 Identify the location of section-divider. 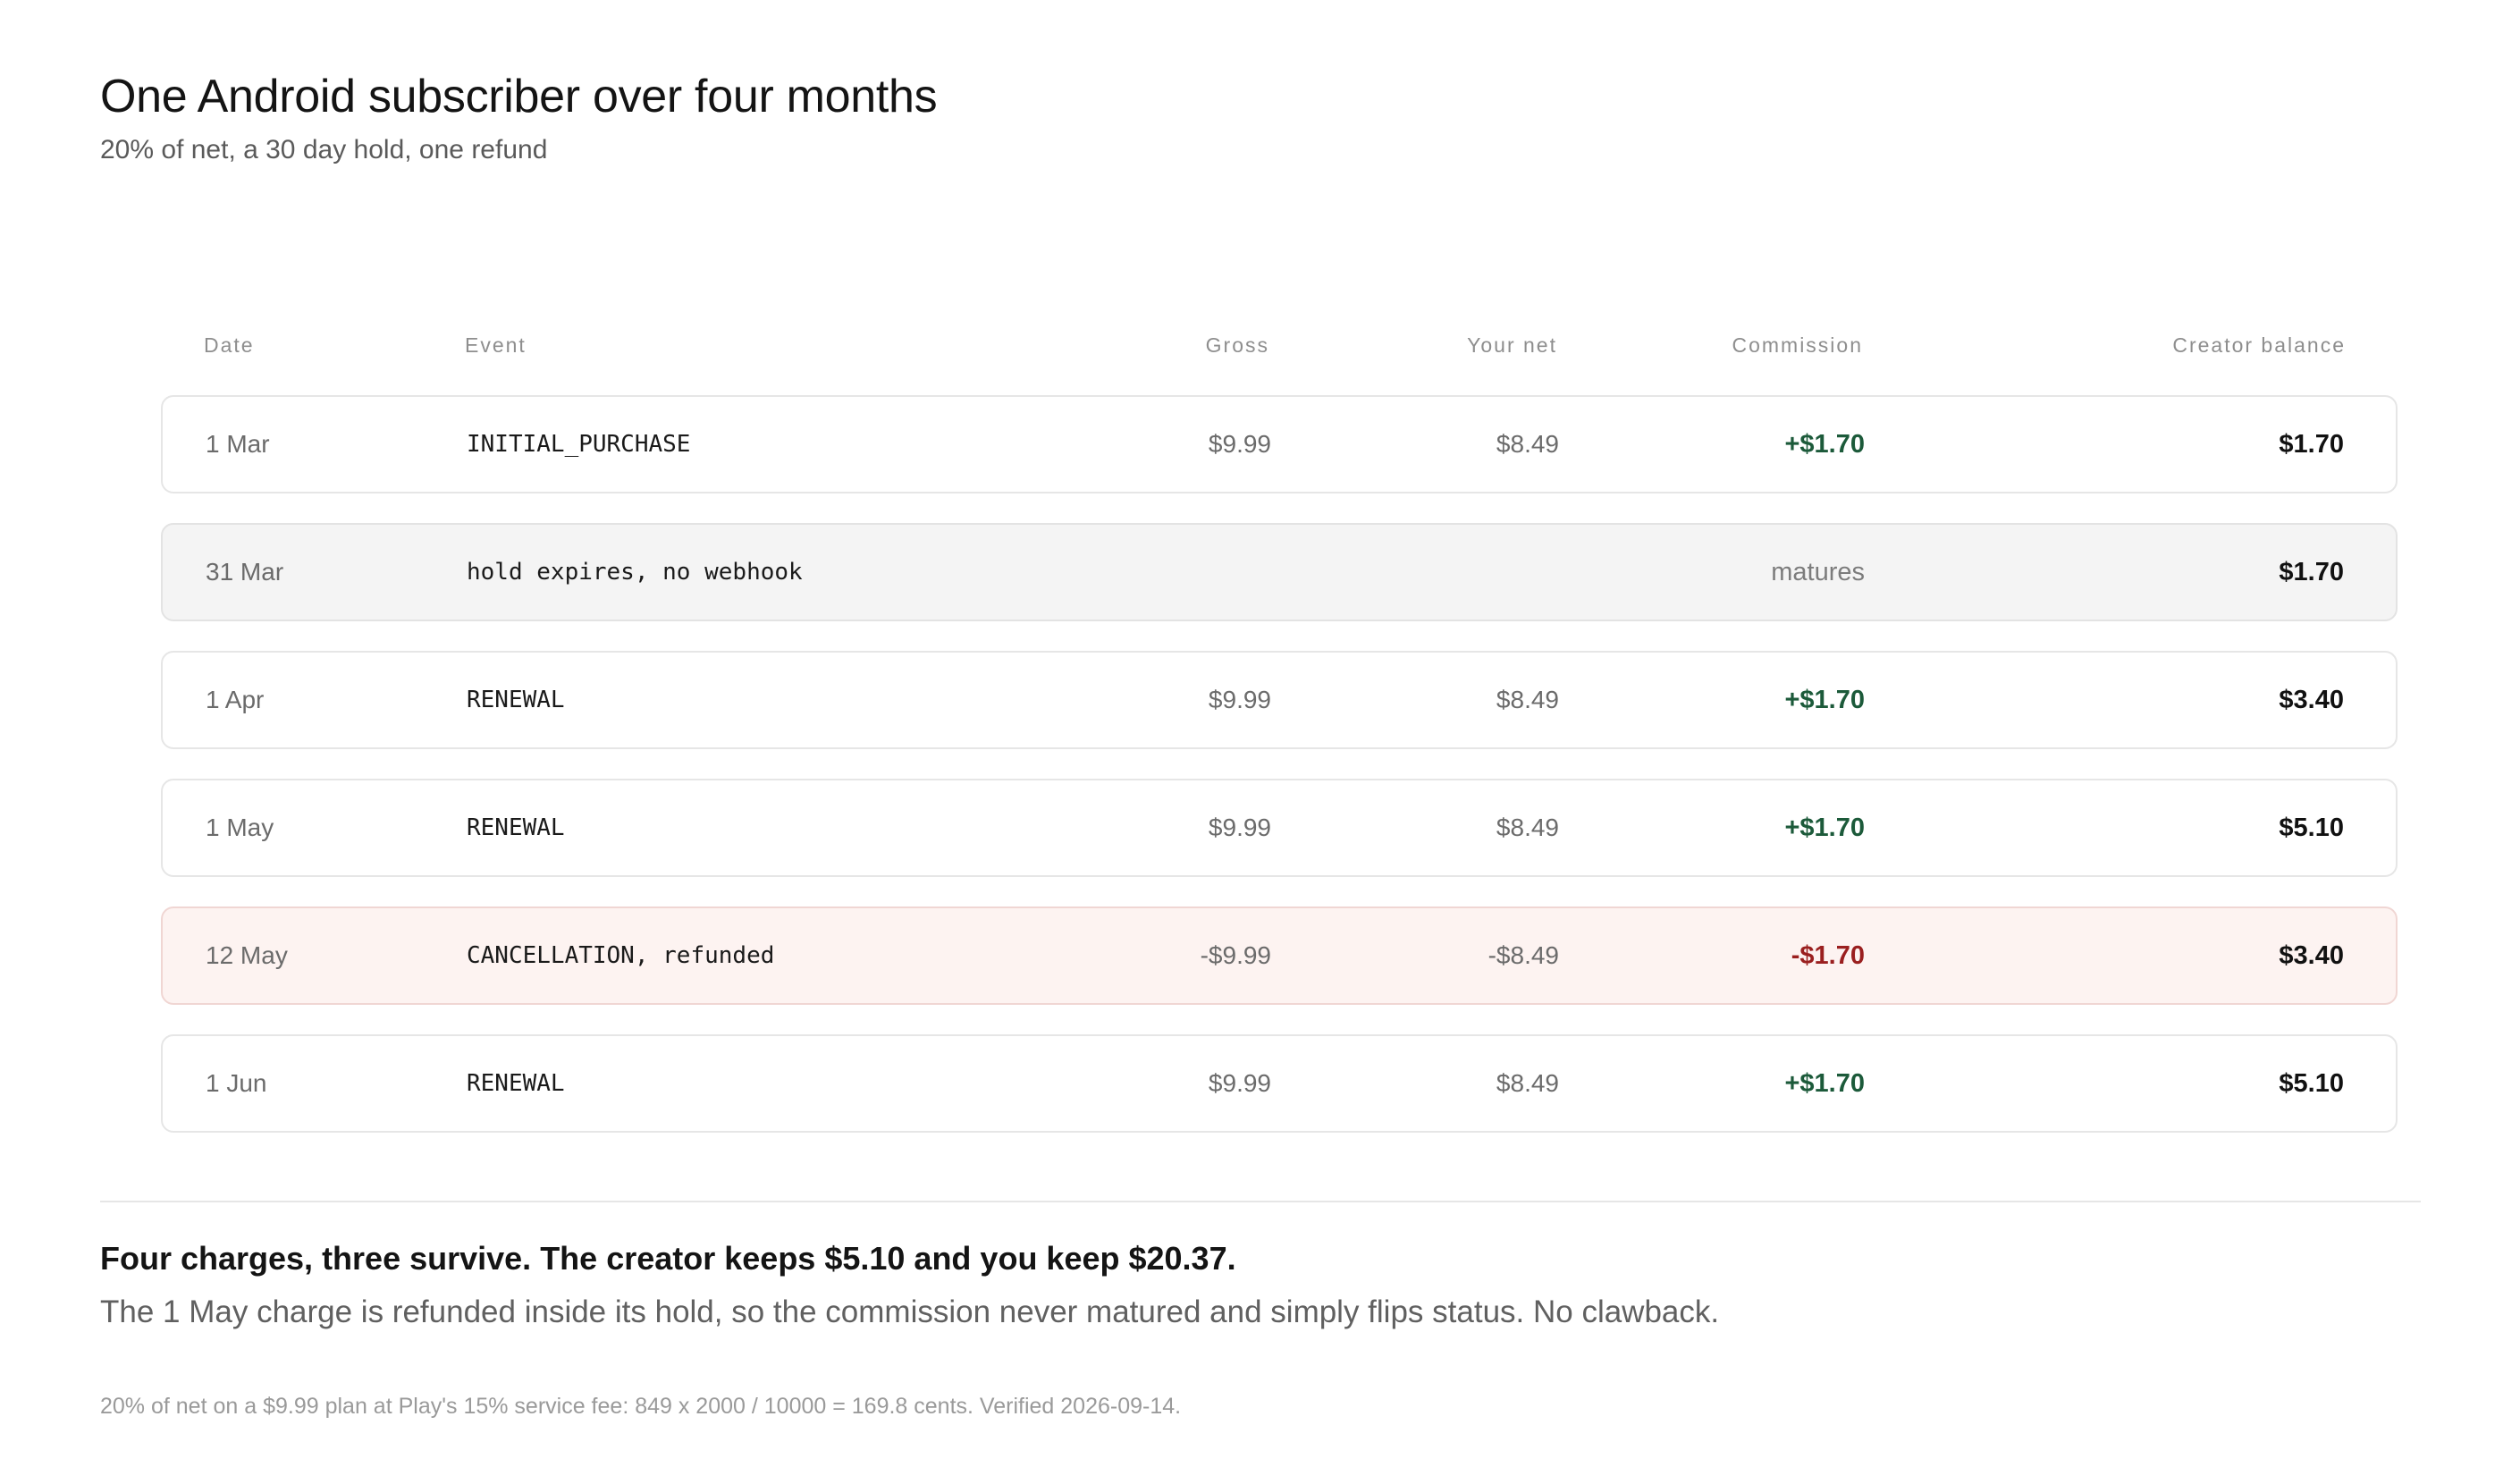
(1260, 1201).